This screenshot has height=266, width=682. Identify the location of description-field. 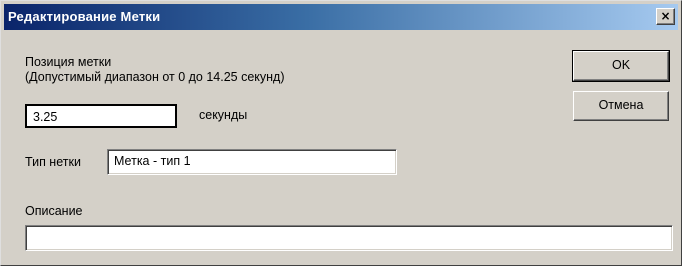
(349, 238).